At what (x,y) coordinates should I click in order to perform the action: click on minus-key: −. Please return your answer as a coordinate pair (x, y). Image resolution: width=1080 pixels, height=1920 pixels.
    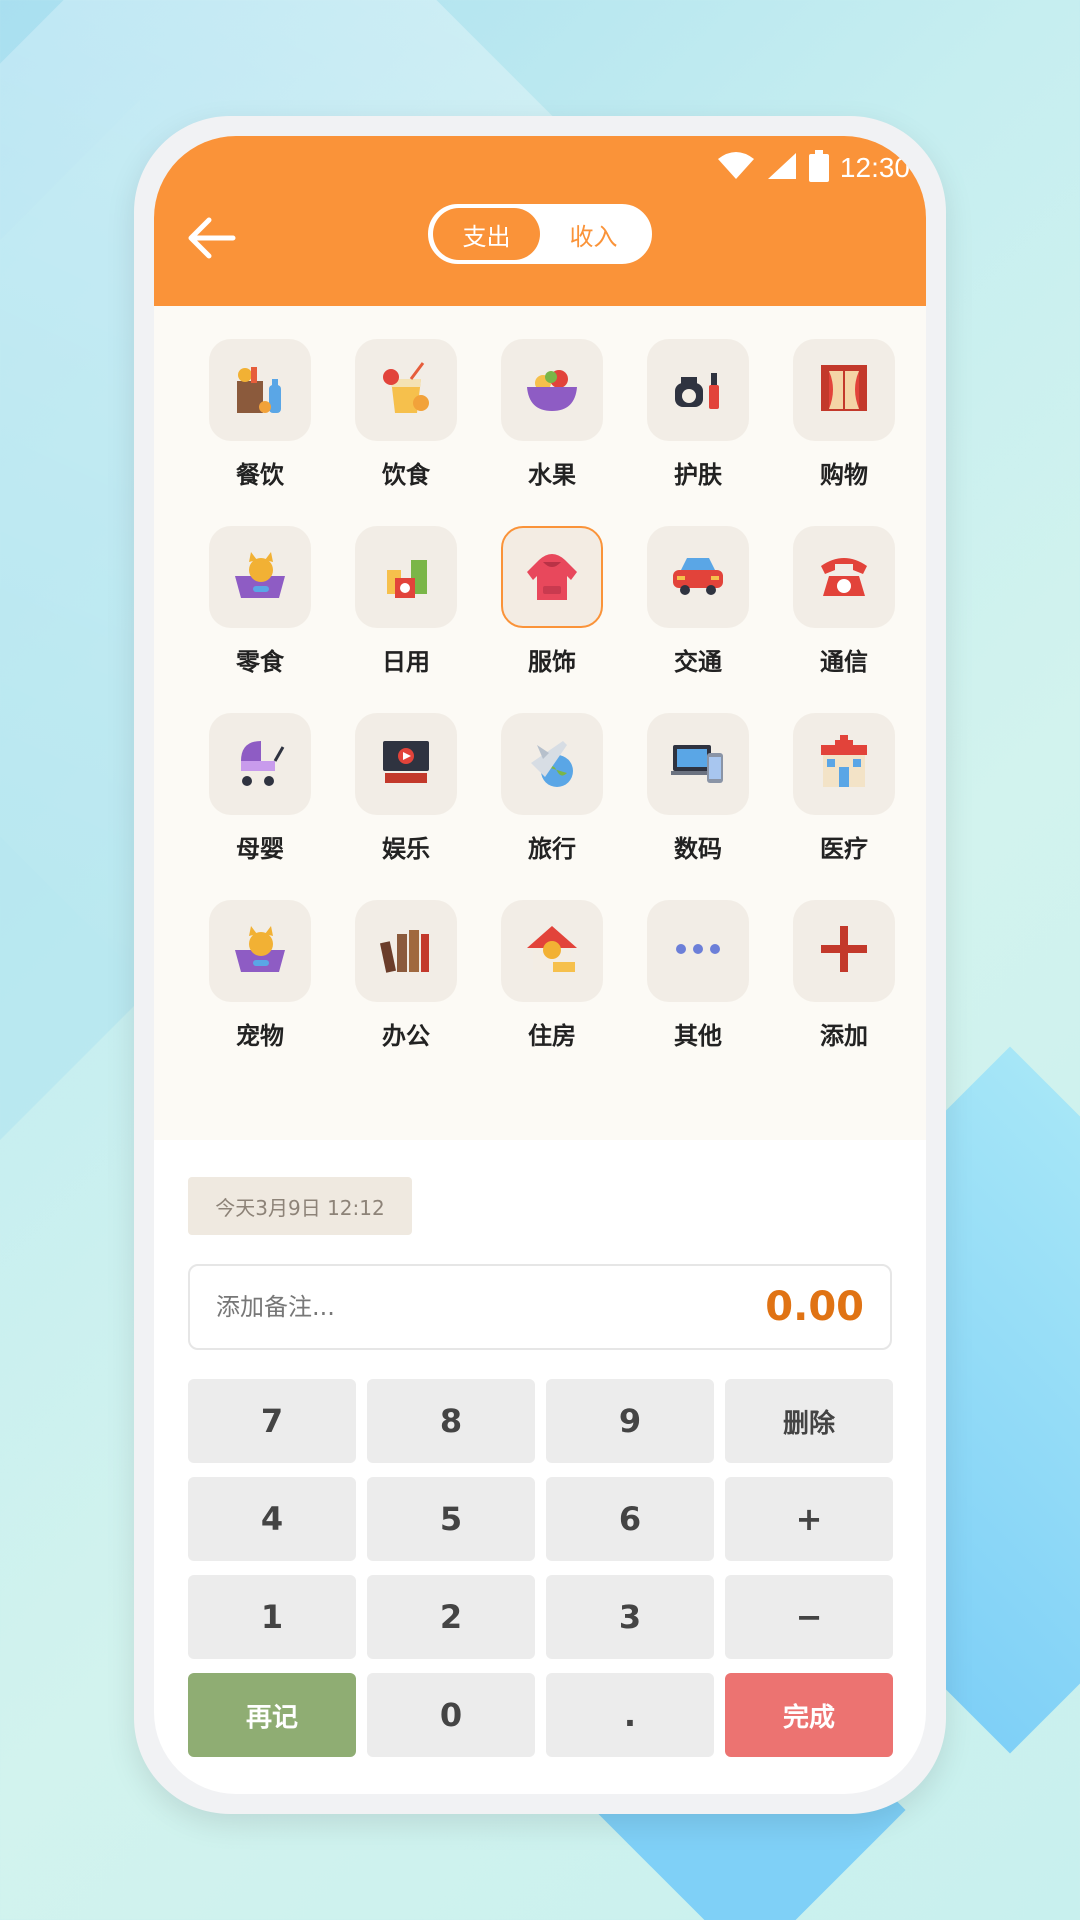
    Looking at the image, I should click on (809, 1617).